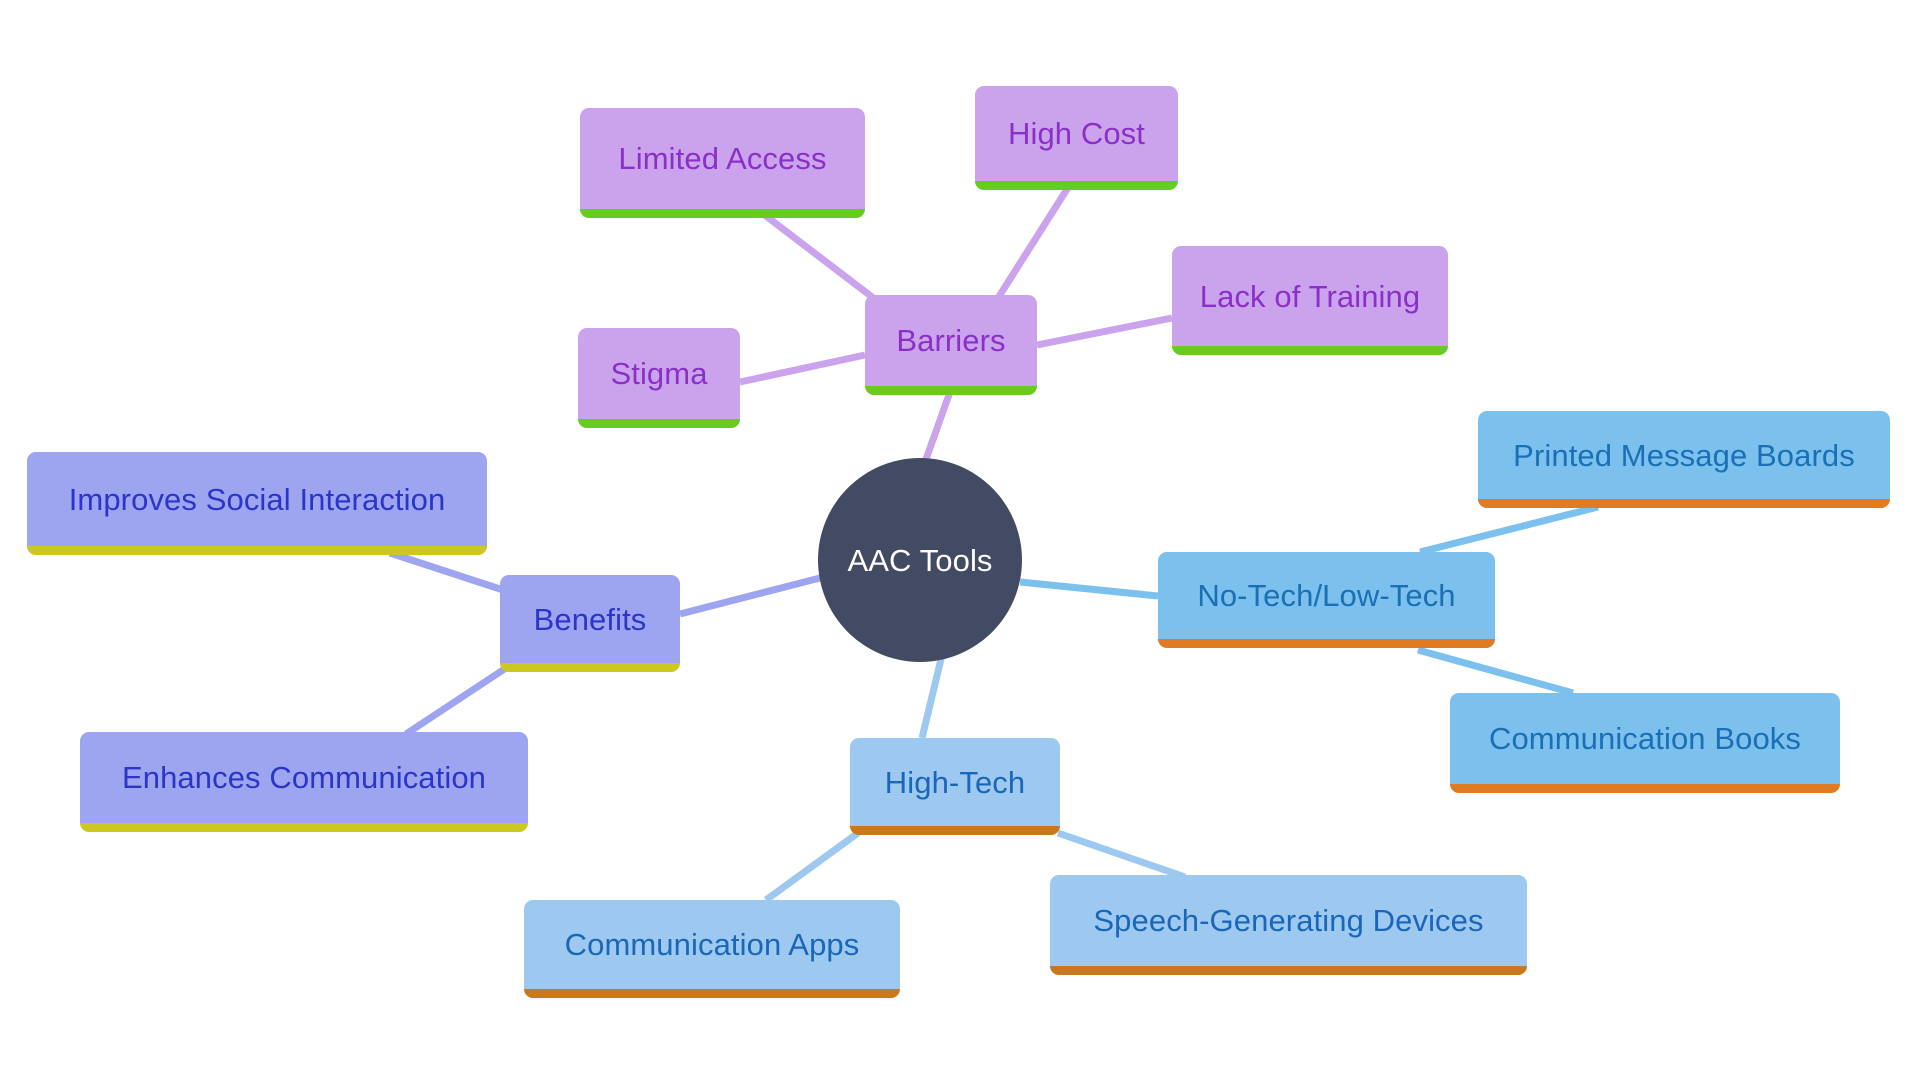 This screenshot has height=1080, width=1920. I want to click on branch-node-benefits-label: Benefits, so click(590, 619).